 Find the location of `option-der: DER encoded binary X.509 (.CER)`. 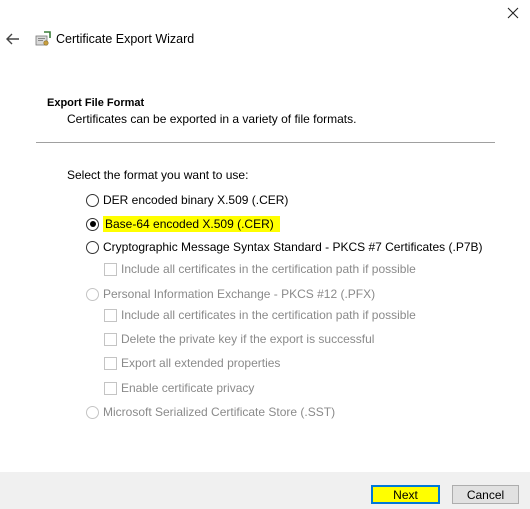

option-der: DER encoded binary X.509 (.CER) is located at coordinates (187, 200).